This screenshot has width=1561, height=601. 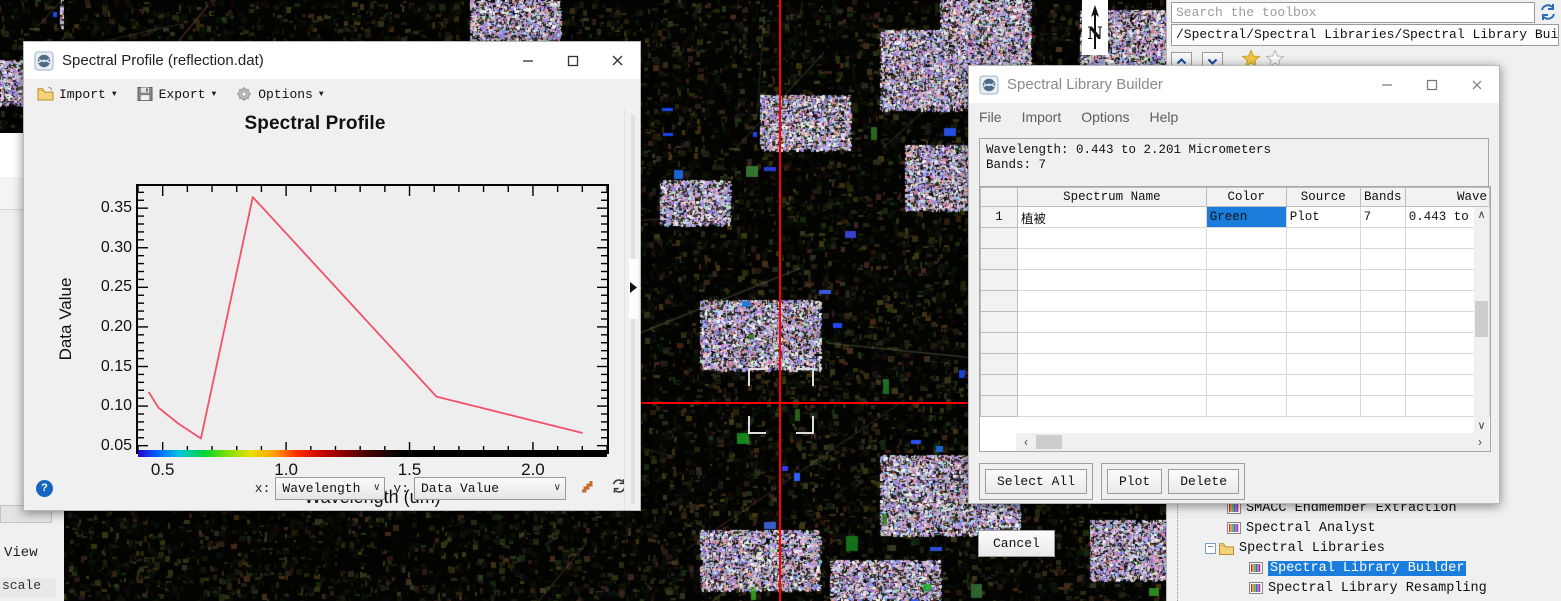 I want to click on menu-item-import: Import, so click(x=1042, y=117).